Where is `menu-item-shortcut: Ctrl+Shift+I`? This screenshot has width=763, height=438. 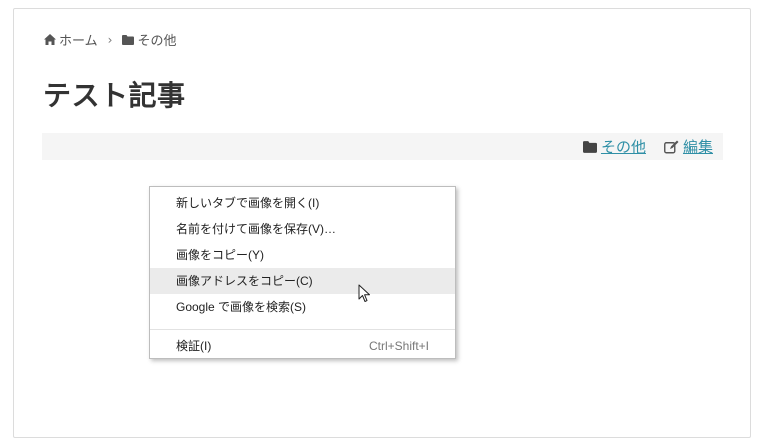
menu-item-shortcut: Ctrl+Shift+I is located at coordinates (398, 346).